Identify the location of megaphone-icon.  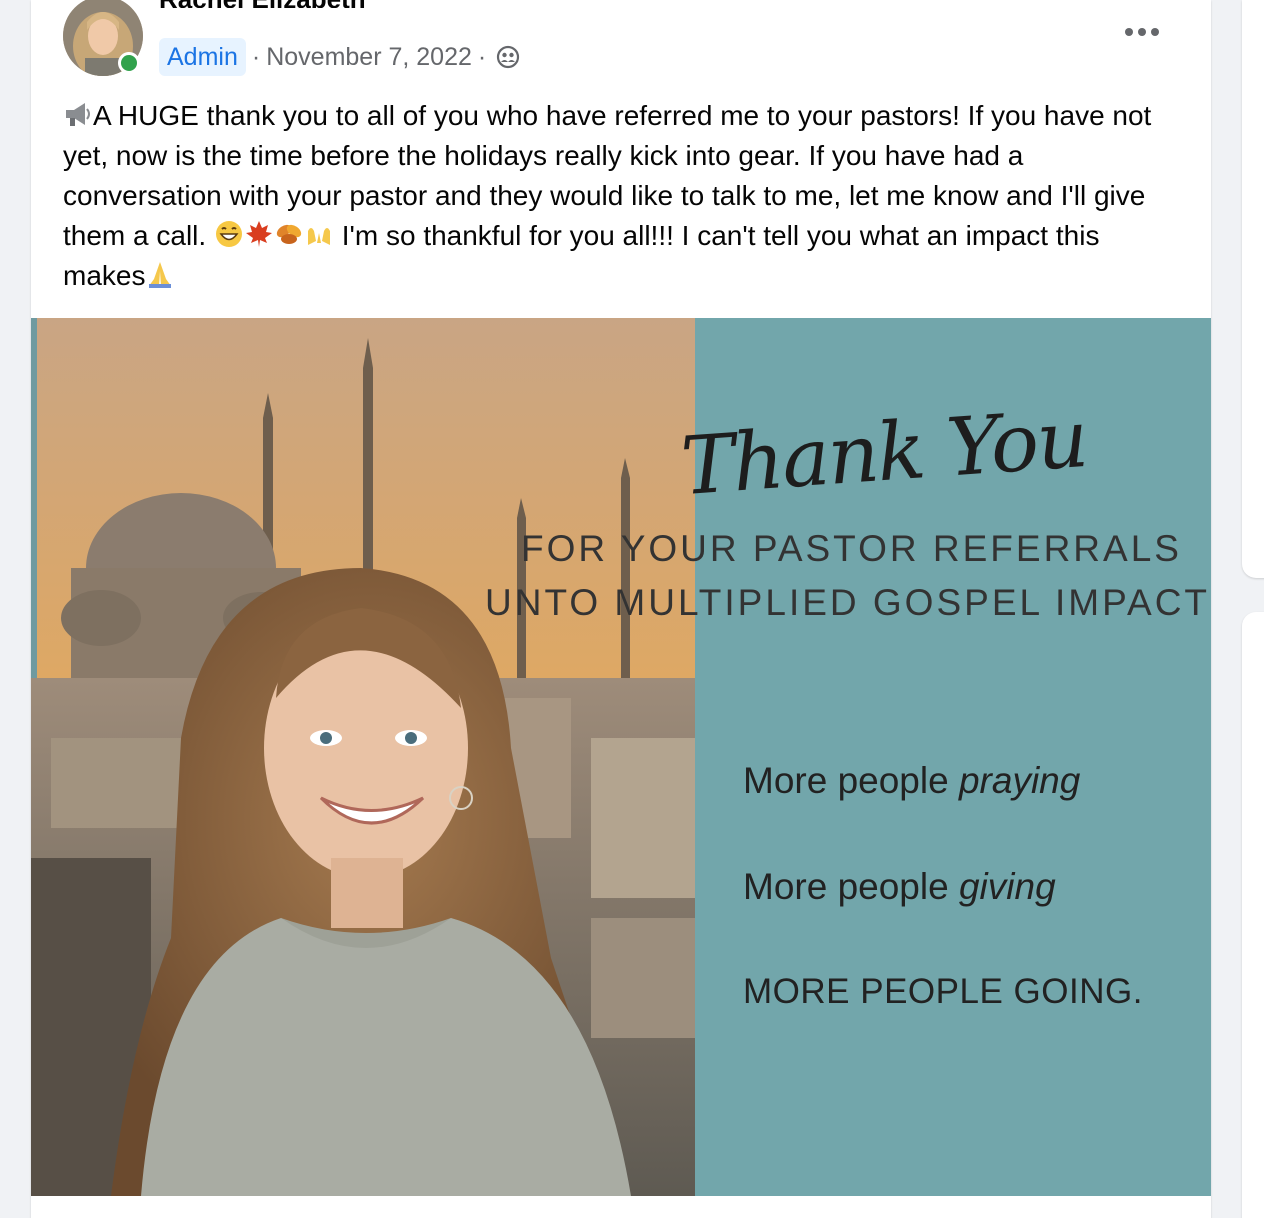
(78, 114).